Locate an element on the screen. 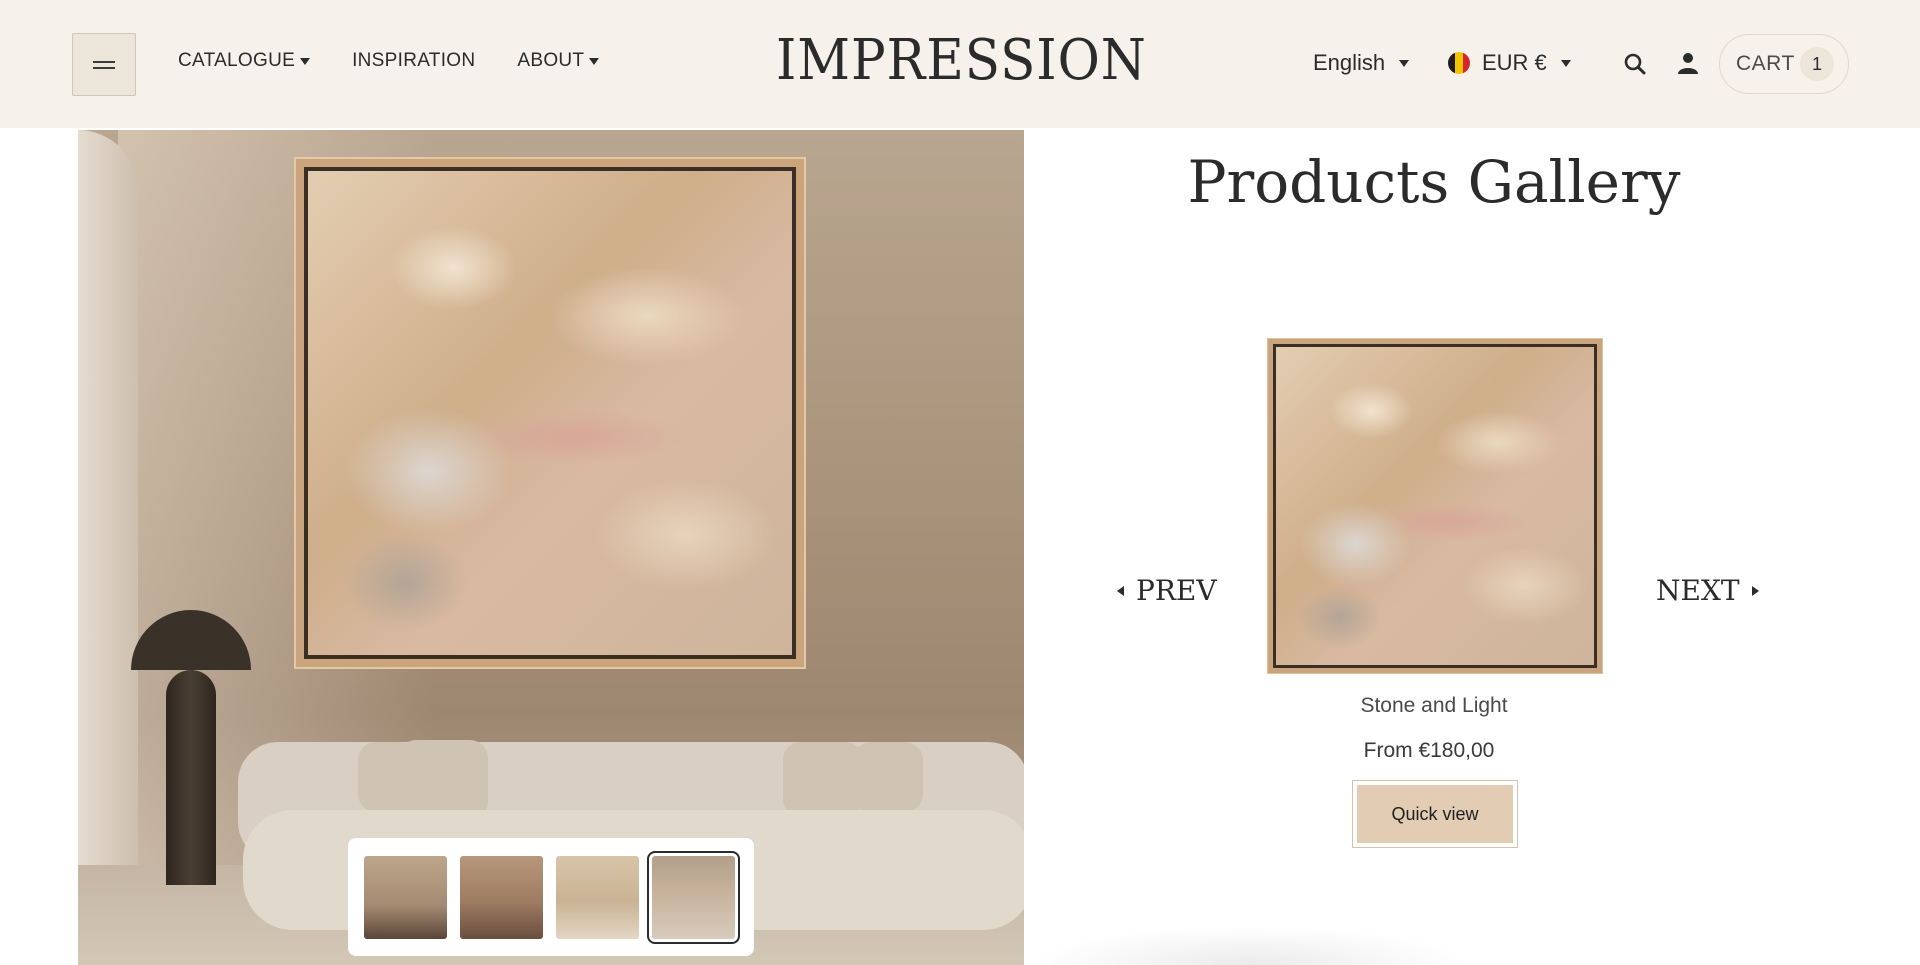 The height and width of the screenshot is (965, 1920). user-icon is located at coordinates (1688, 63).